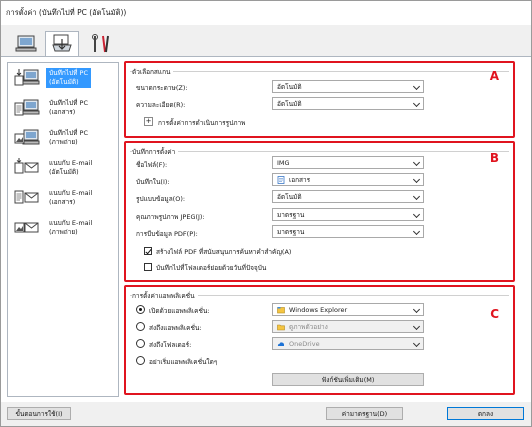 The image size is (532, 427). What do you see at coordinates (148, 251) in the screenshot?
I see `keyword-pdf-checkbox` at bounding box center [148, 251].